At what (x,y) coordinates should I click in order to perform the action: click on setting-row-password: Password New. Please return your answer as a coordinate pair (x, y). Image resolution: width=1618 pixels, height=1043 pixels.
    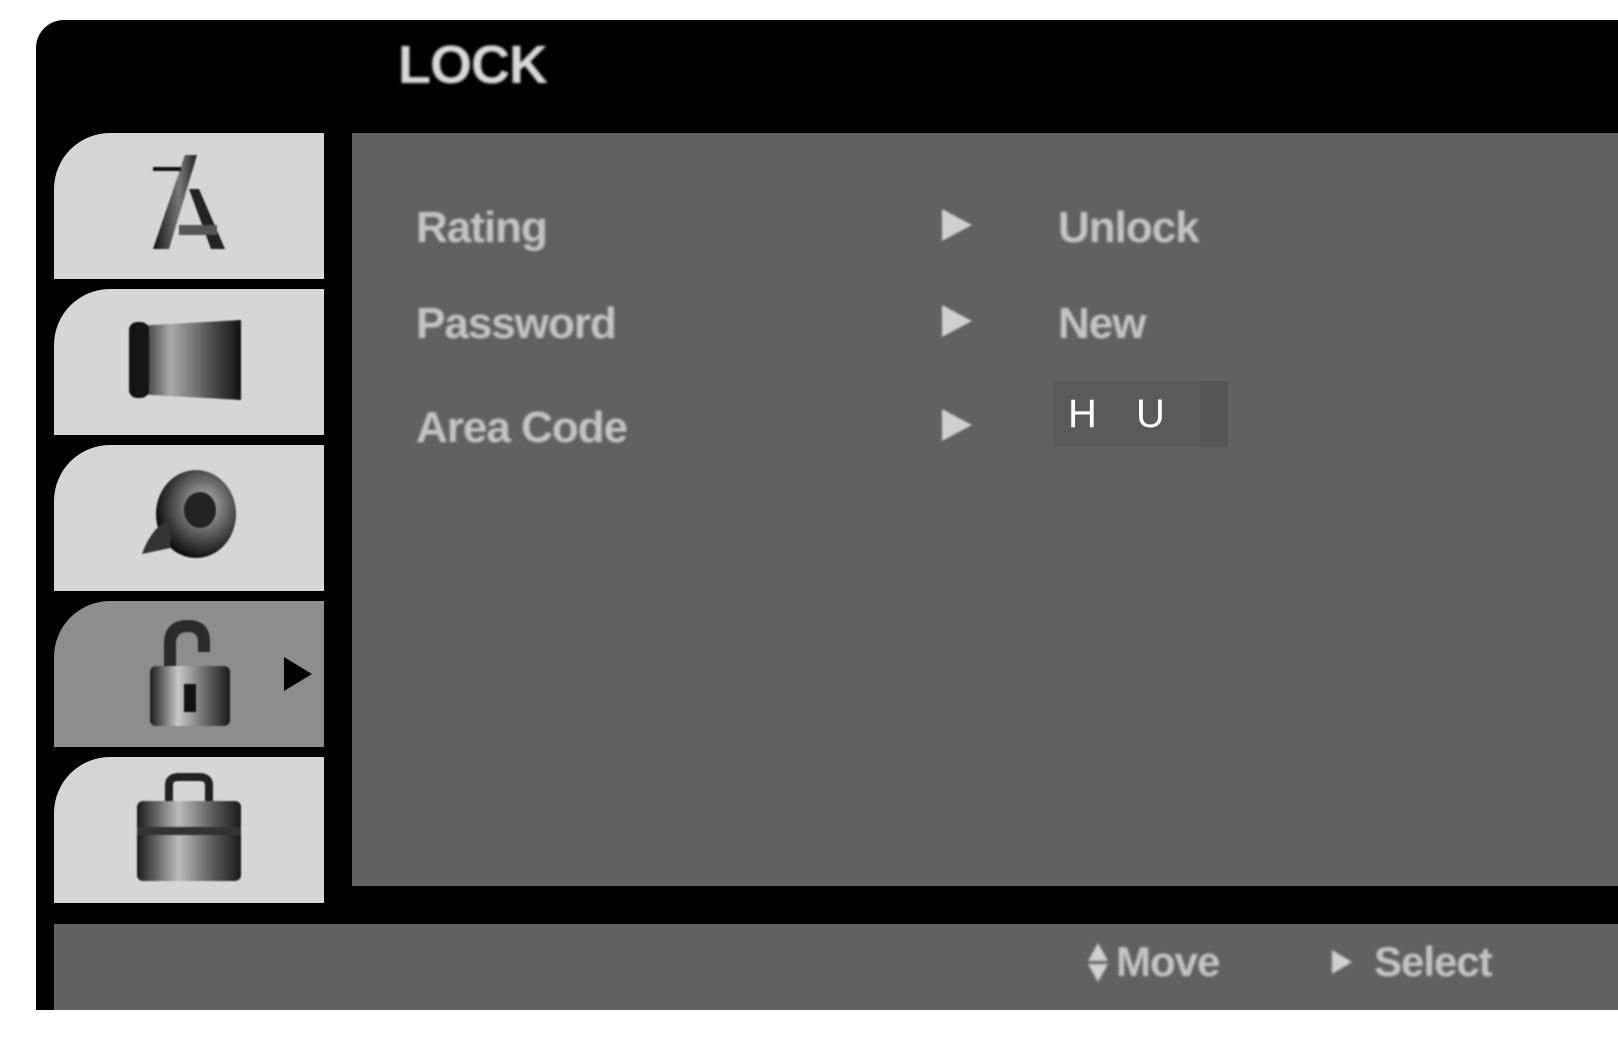
    Looking at the image, I should click on (802, 329).